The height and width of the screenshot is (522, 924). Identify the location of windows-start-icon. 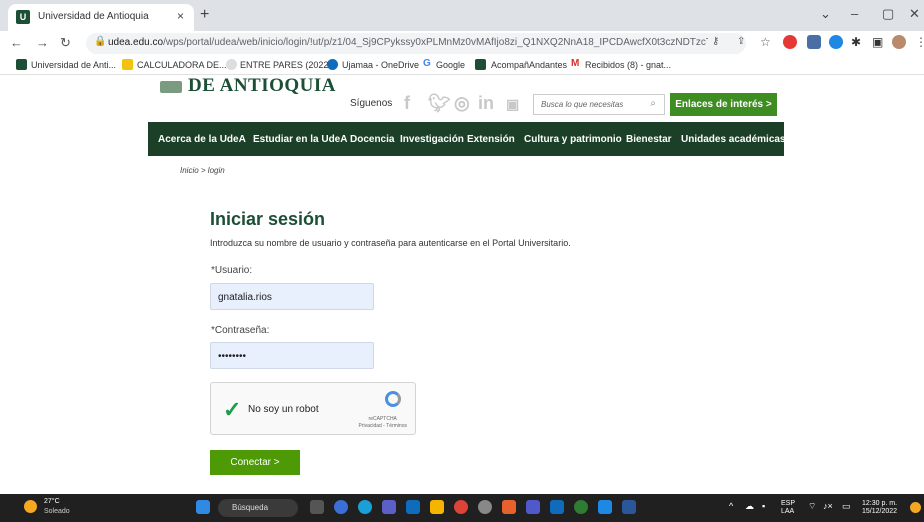
(203, 507).